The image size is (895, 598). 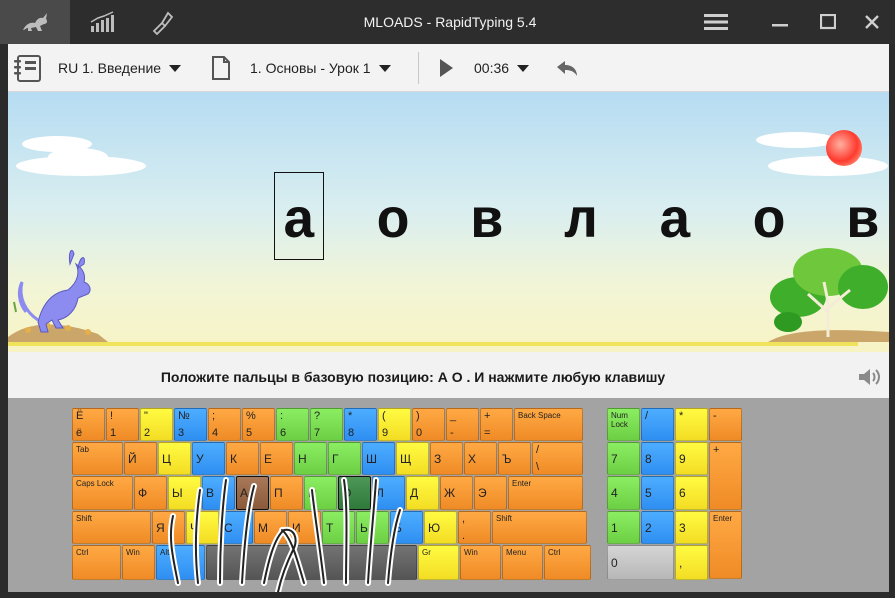 I want to click on keyboard-key: Back Space, so click(x=548, y=424).